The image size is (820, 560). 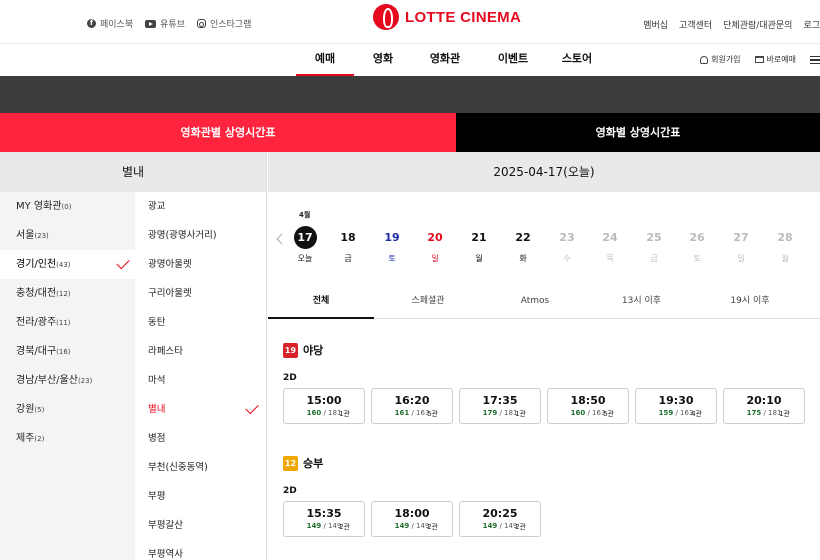 What do you see at coordinates (428, 301) in the screenshot?
I see `filter-special: 스페셜관` at bounding box center [428, 301].